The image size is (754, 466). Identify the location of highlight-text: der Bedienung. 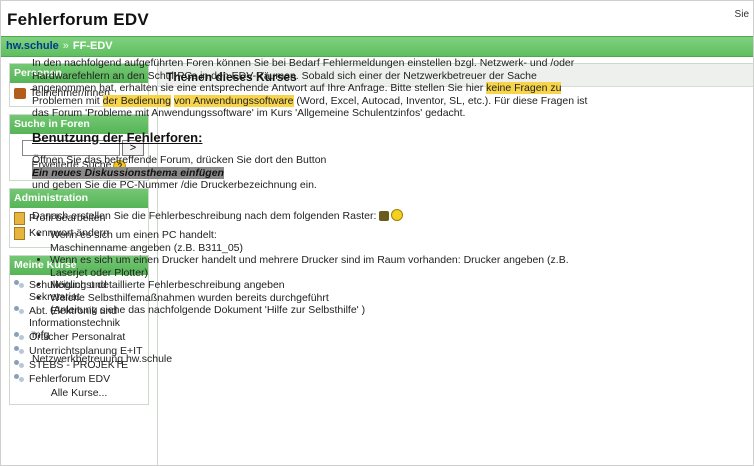
(136, 100).